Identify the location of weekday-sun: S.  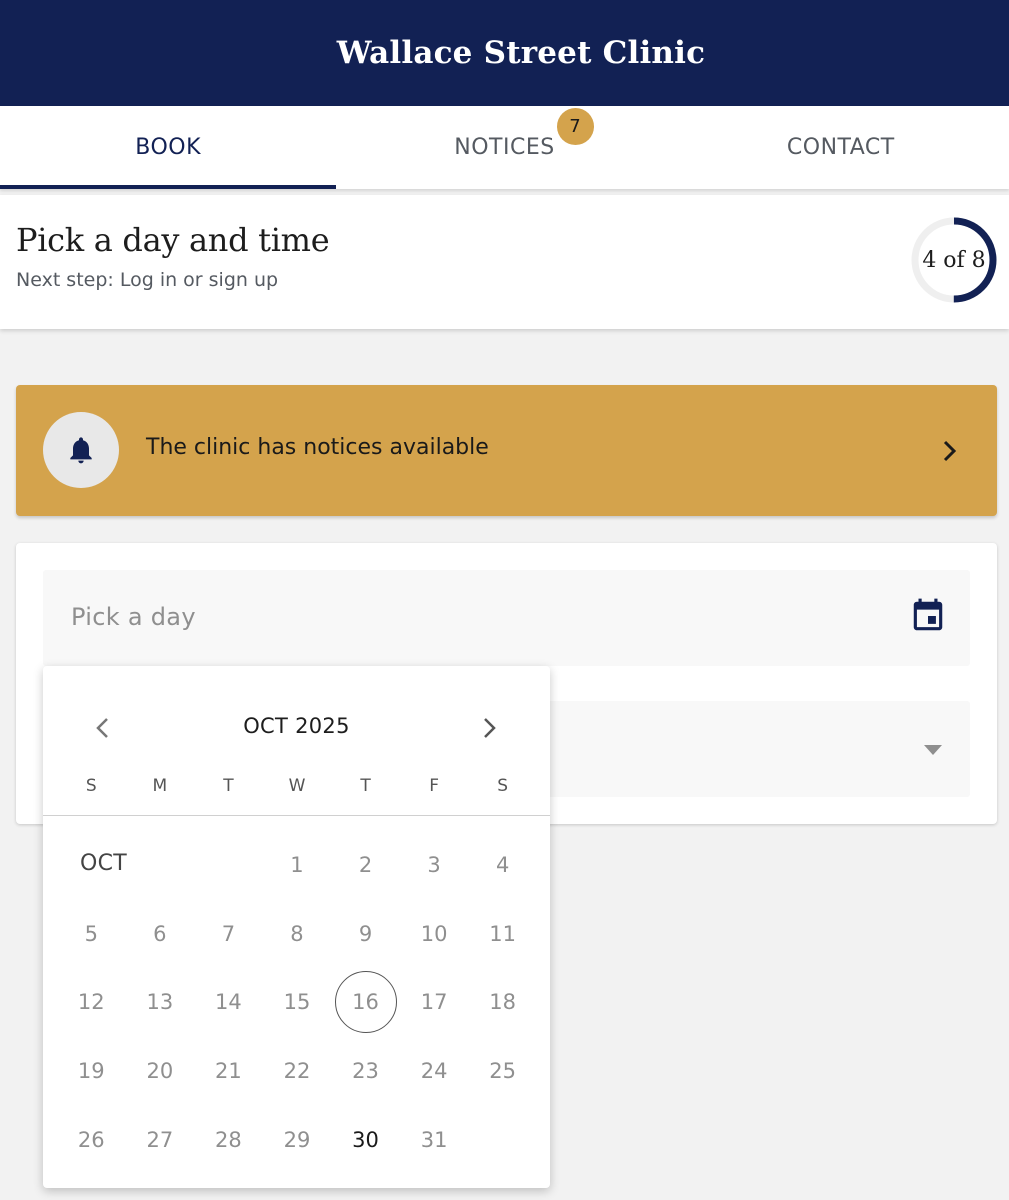
(91, 786).